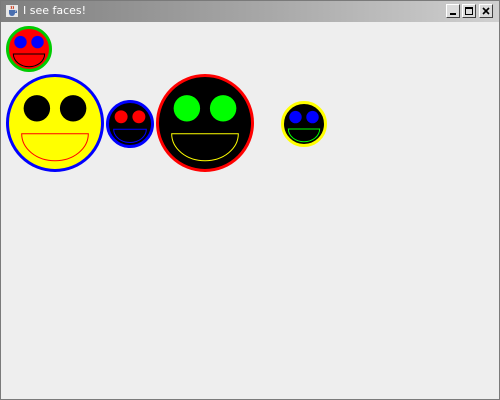  Describe the element at coordinates (205, 123) in the screenshot. I see `face-black-red` at that location.